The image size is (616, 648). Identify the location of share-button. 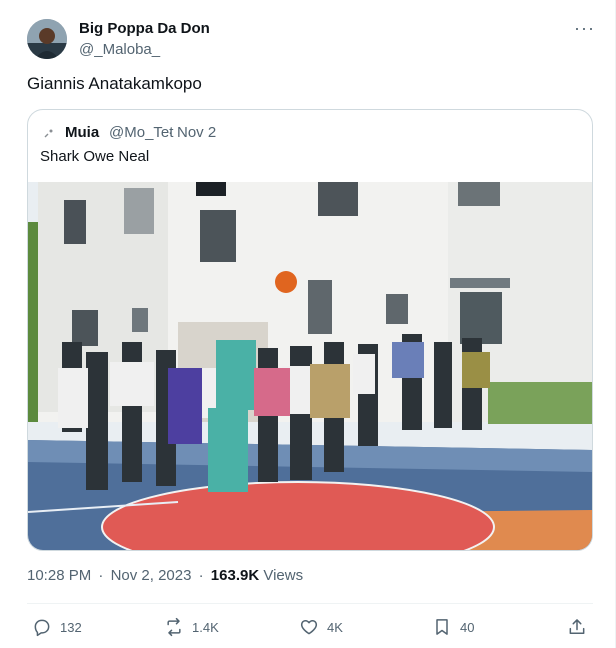
(577, 627).